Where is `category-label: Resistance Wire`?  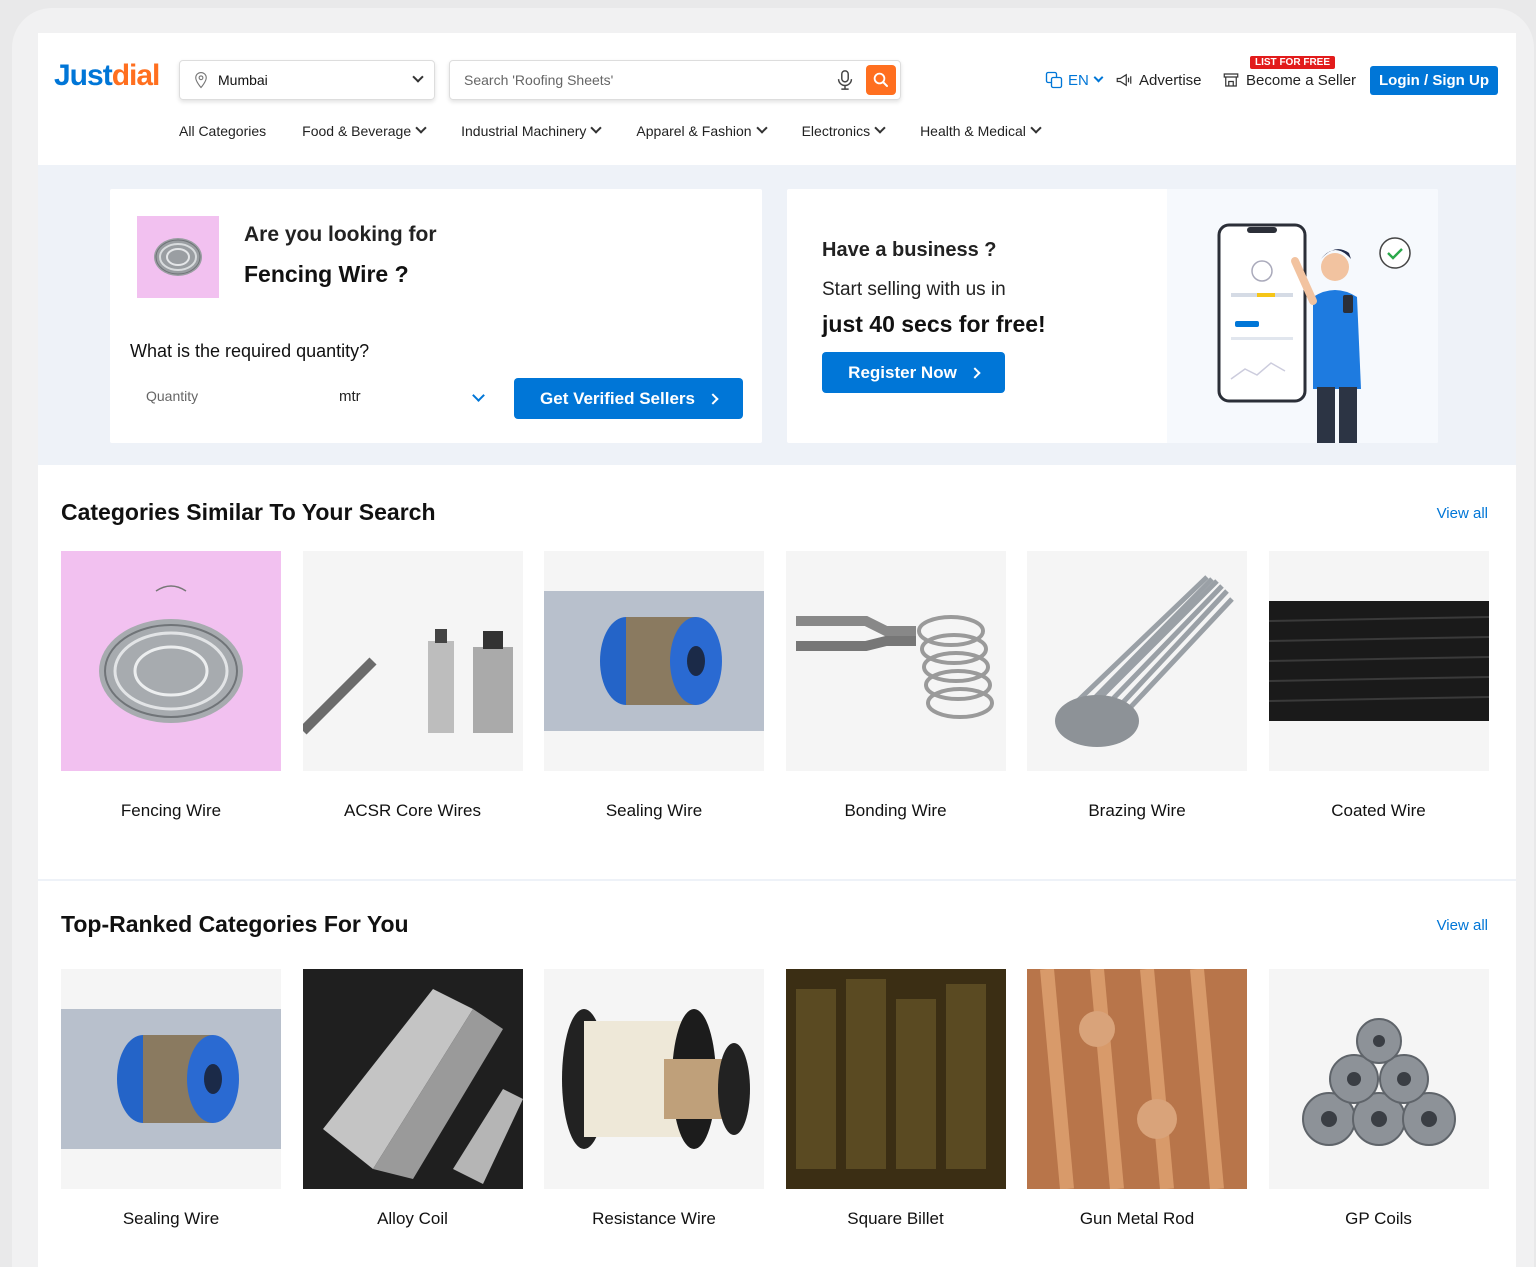
category-label: Resistance Wire is located at coordinates (654, 1219).